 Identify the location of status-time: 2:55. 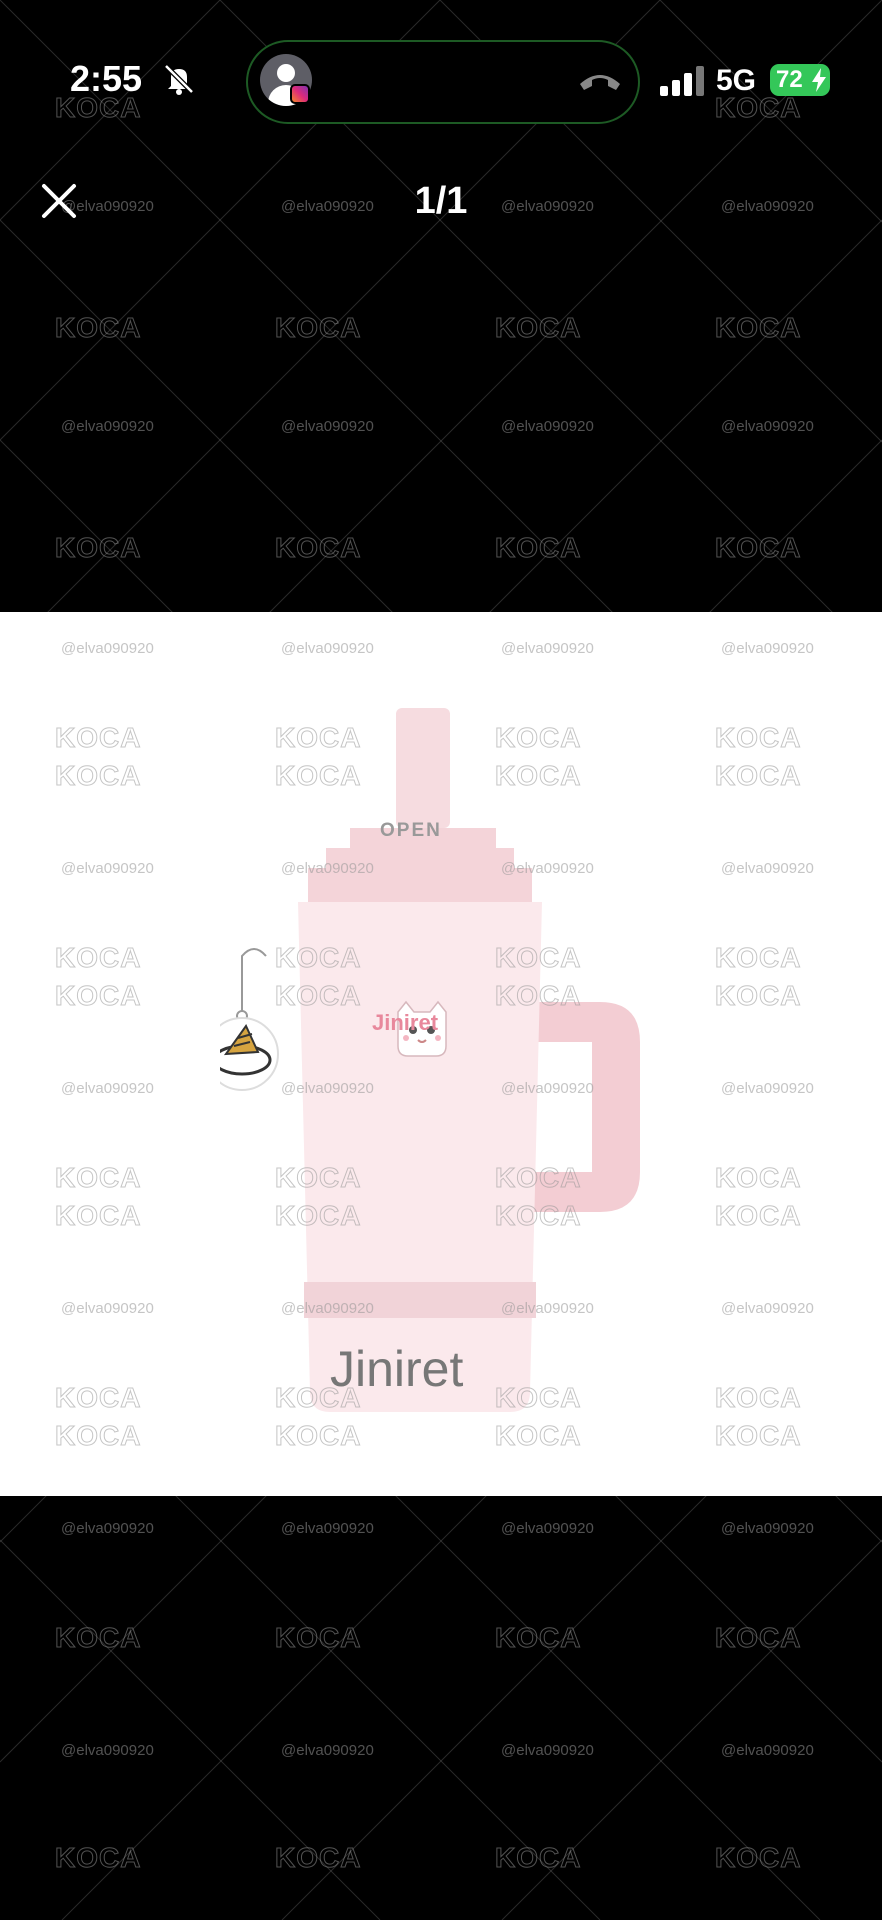
(106, 78).